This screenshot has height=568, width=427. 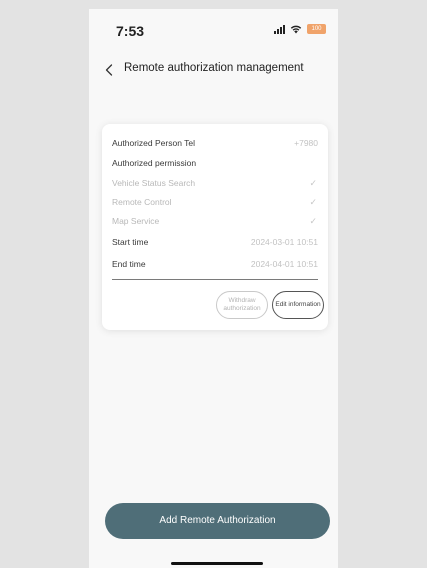 I want to click on battery-level: 100, so click(x=316, y=29).